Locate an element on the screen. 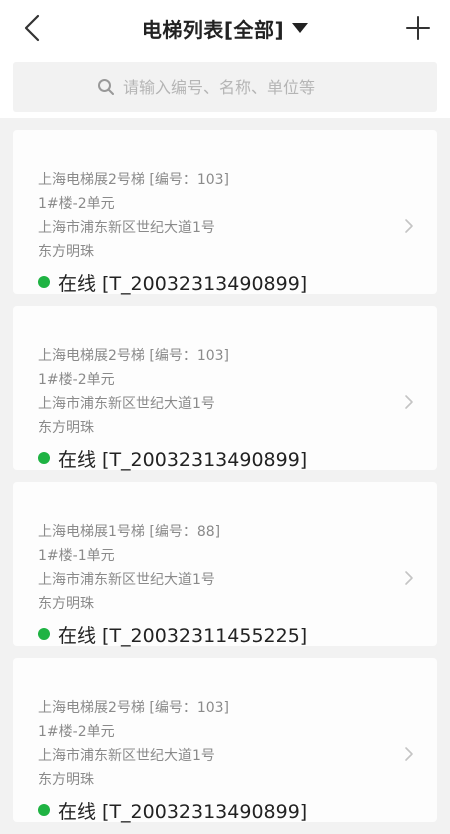 This screenshot has width=450, height=834. elevator-name: 上海电梯展1号梯 [编号：88] is located at coordinates (129, 532).